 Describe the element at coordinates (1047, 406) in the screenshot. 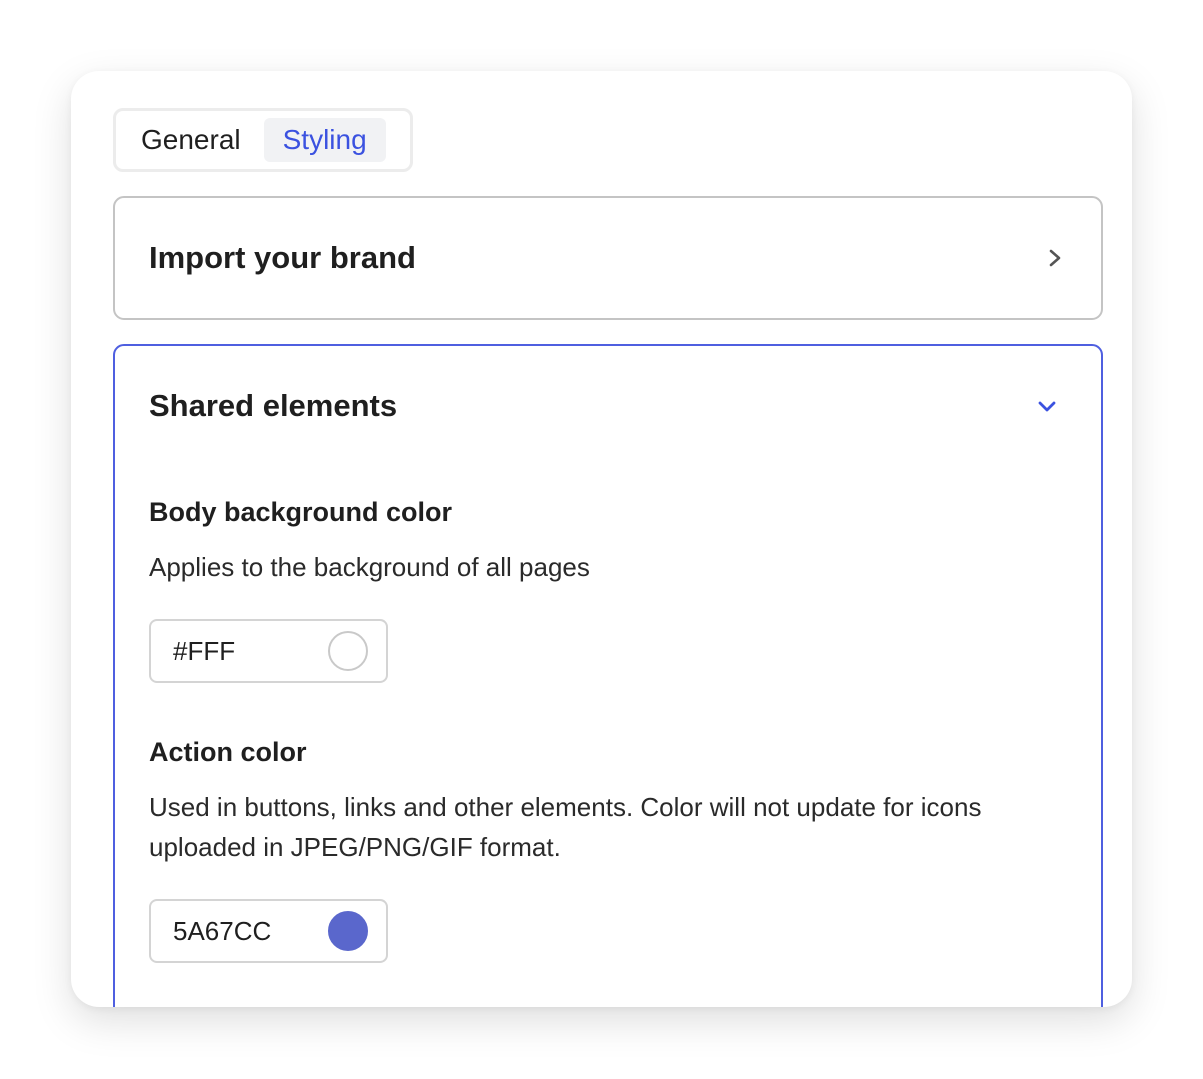

I see `chevron-down-icon` at that location.